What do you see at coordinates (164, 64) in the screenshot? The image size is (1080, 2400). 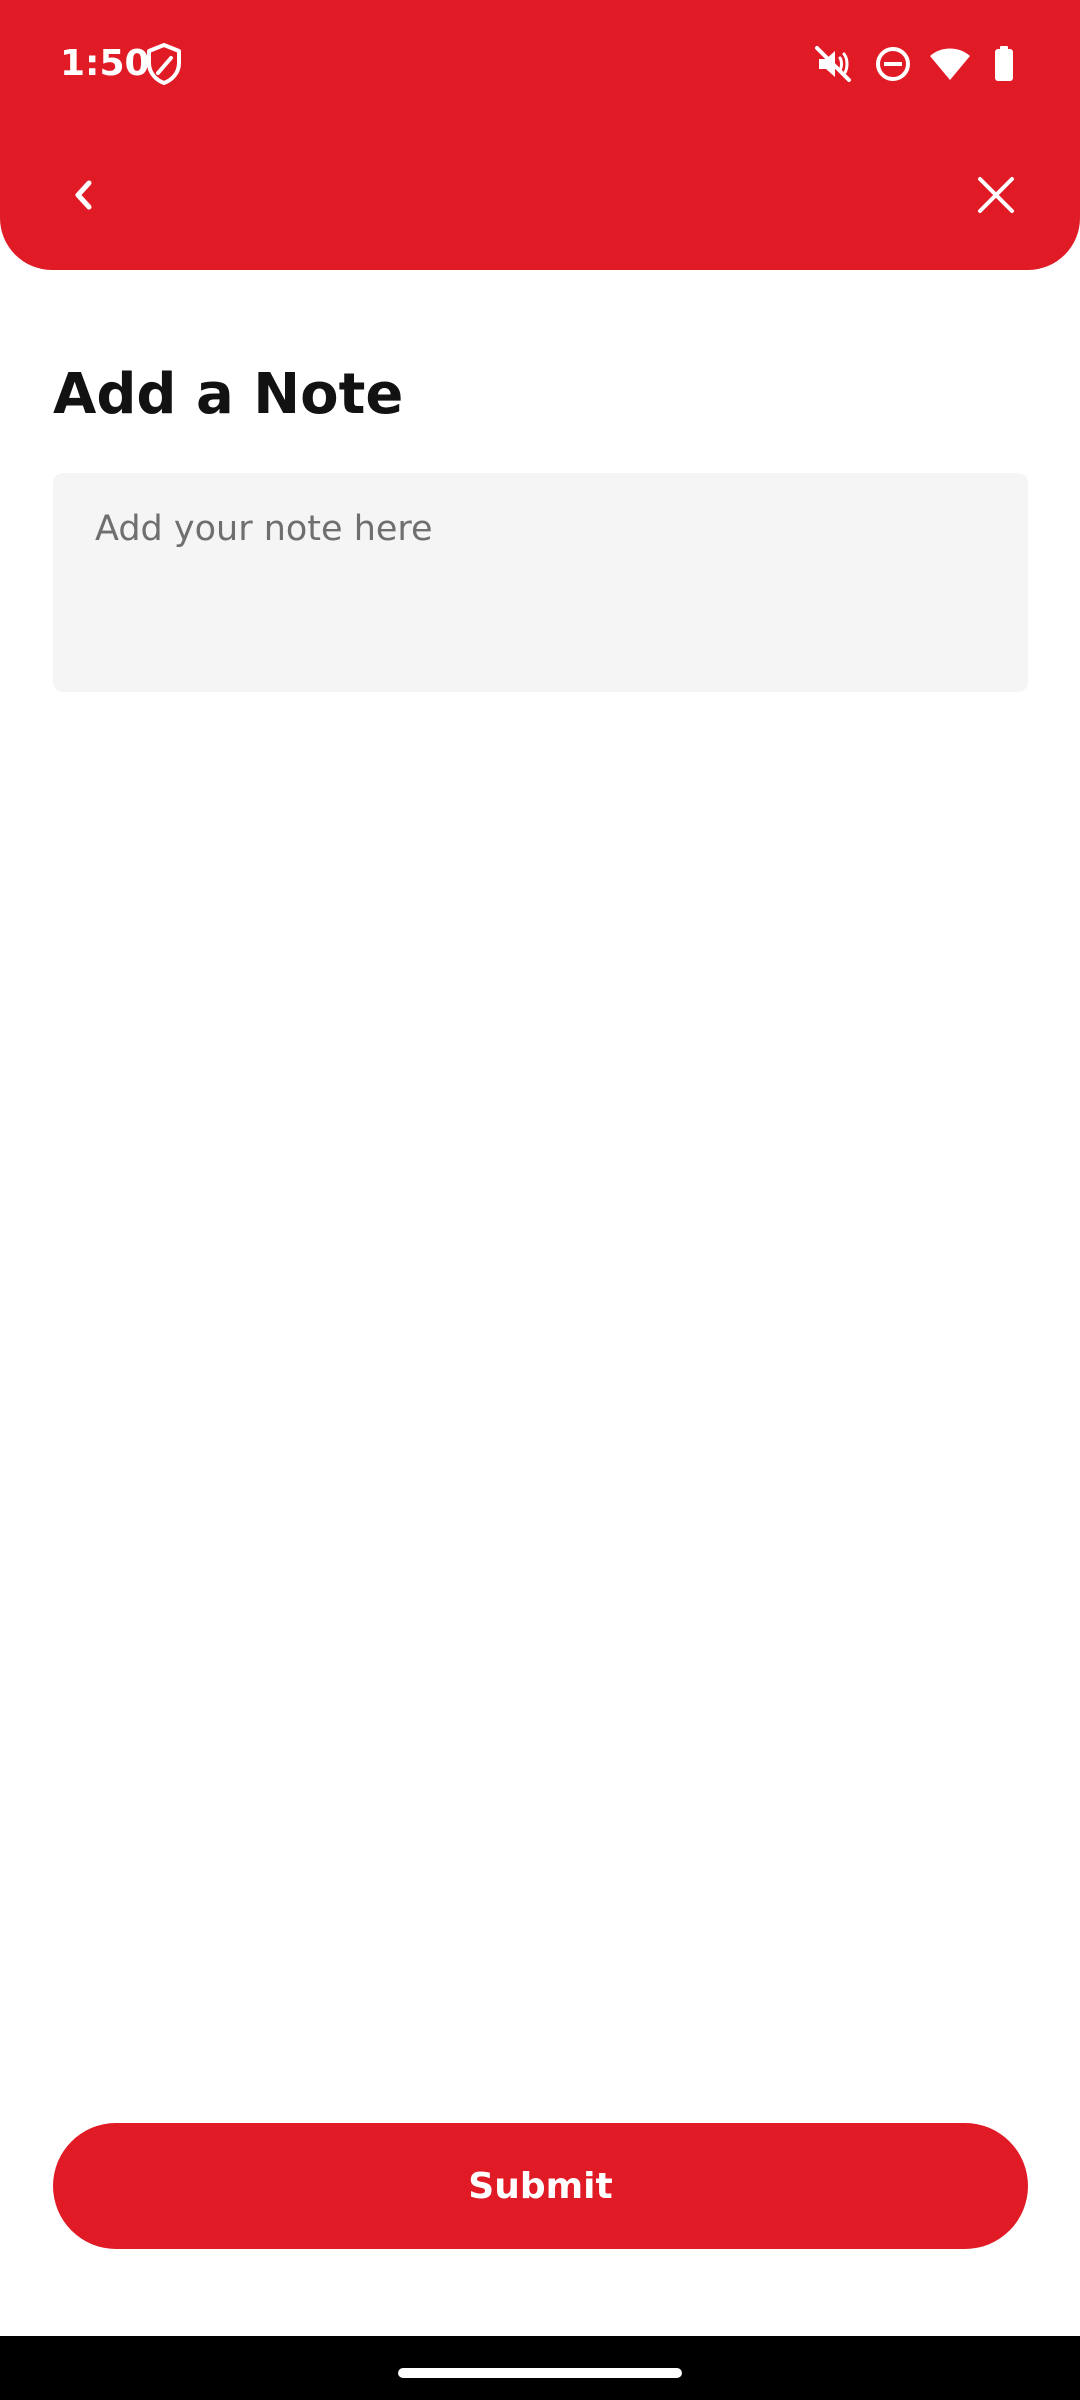 I see `shield-icon` at bounding box center [164, 64].